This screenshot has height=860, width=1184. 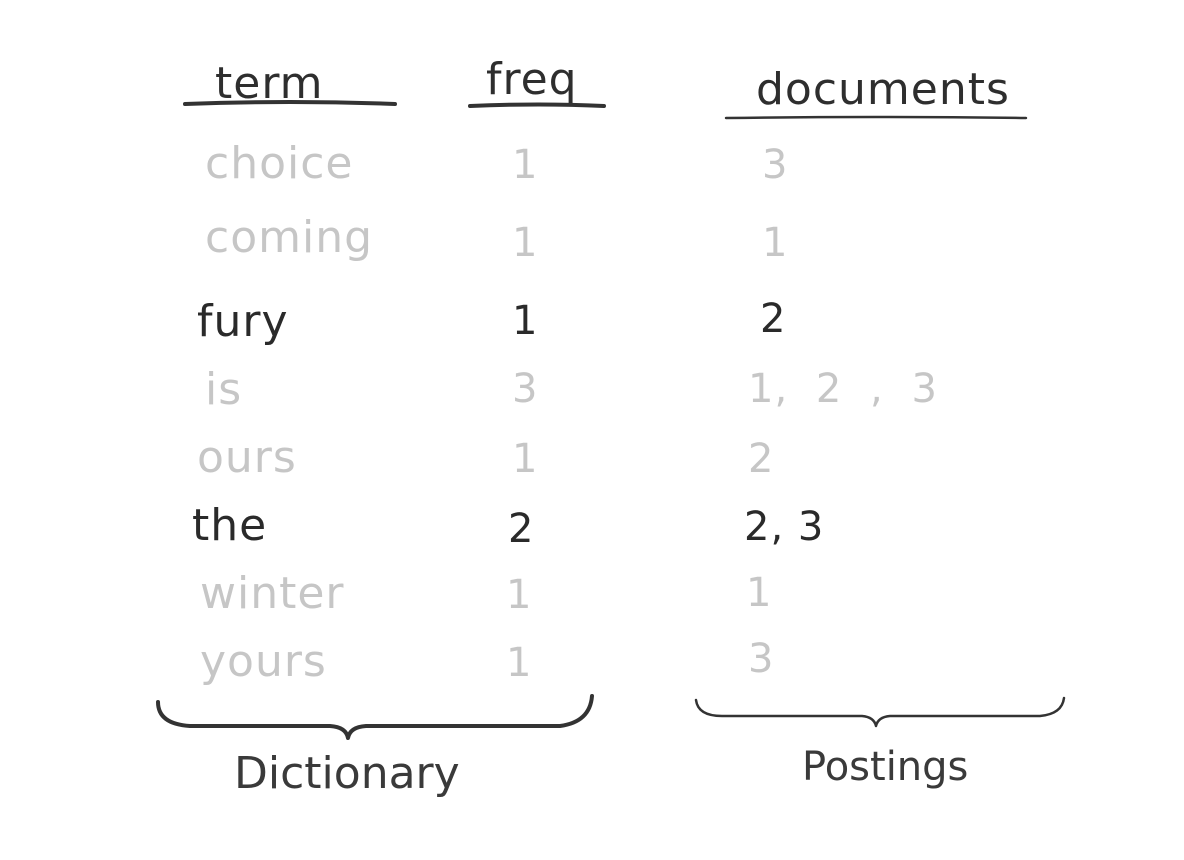 What do you see at coordinates (532, 79) in the screenshot?
I see `freq-header: freq` at bounding box center [532, 79].